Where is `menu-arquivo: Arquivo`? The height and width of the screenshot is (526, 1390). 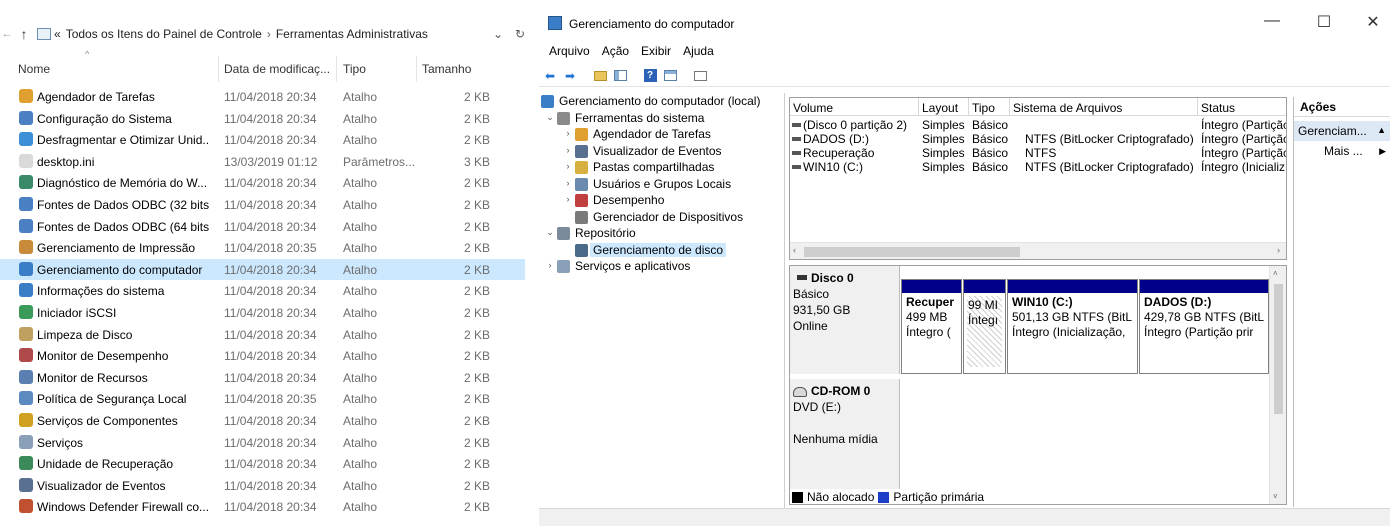 menu-arquivo: Arquivo is located at coordinates (569, 54).